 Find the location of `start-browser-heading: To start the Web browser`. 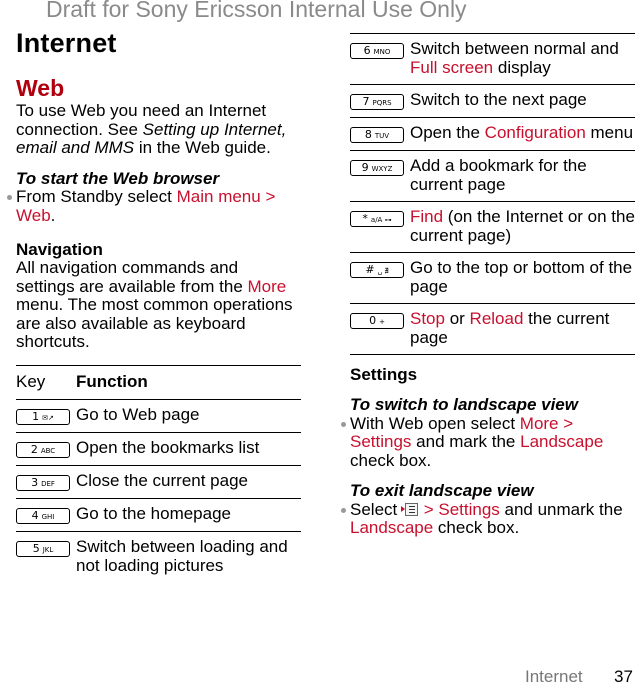

start-browser-heading: To start the Web browser is located at coordinates (118, 178).